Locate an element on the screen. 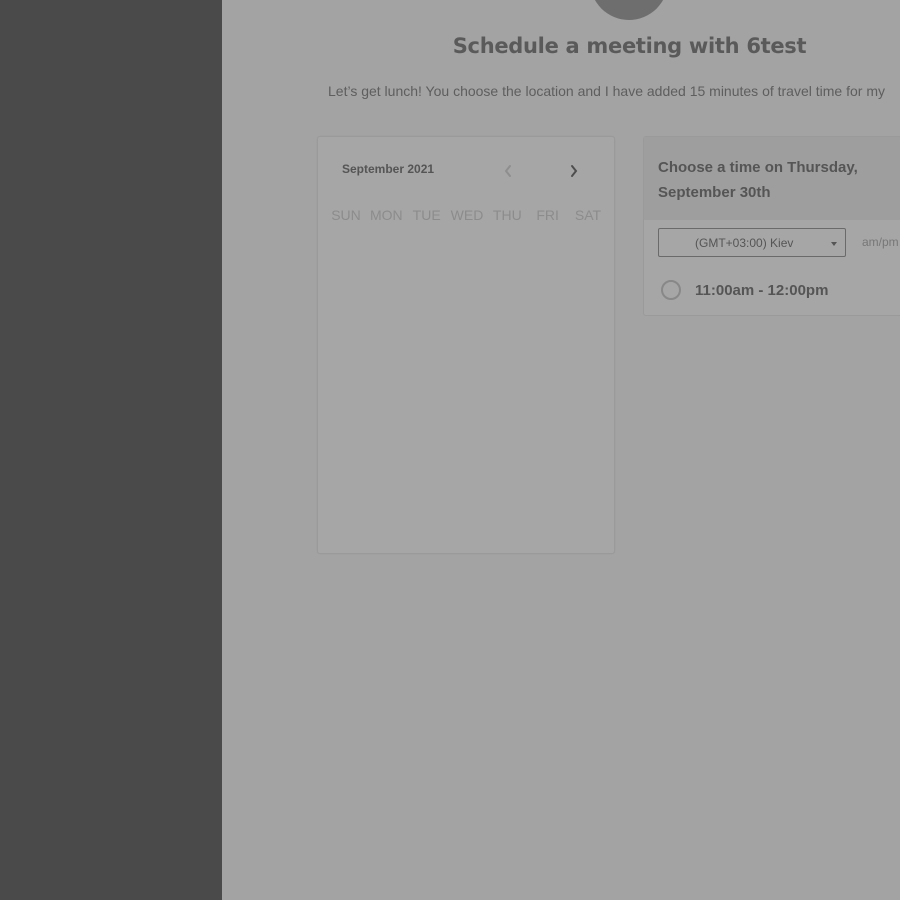 This screenshot has height=900, width=900. chevron-left-icon is located at coordinates (507, 171).